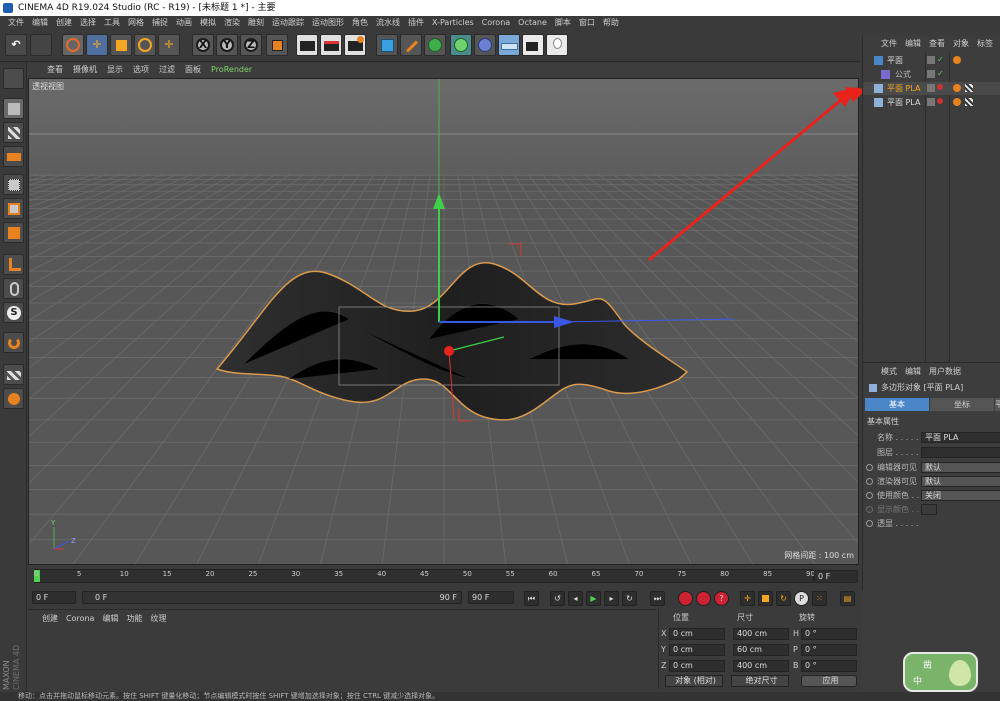  I want to click on scale-icon, so click(121, 45).